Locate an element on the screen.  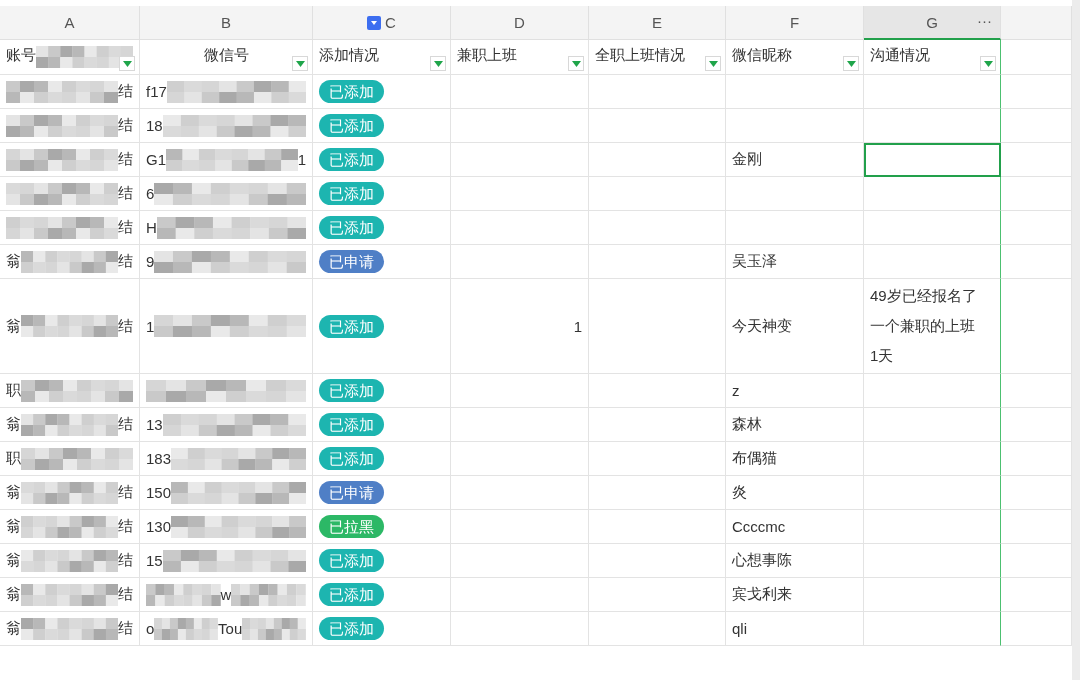
cell-text: Tou is located at coordinates (230, 628).